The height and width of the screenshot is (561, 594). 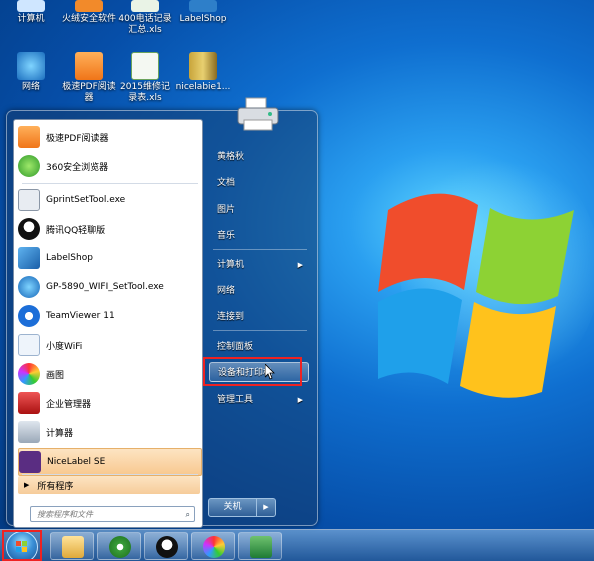 What do you see at coordinates (232, 507) in the screenshot?
I see `shutdown-button: 关机` at bounding box center [232, 507].